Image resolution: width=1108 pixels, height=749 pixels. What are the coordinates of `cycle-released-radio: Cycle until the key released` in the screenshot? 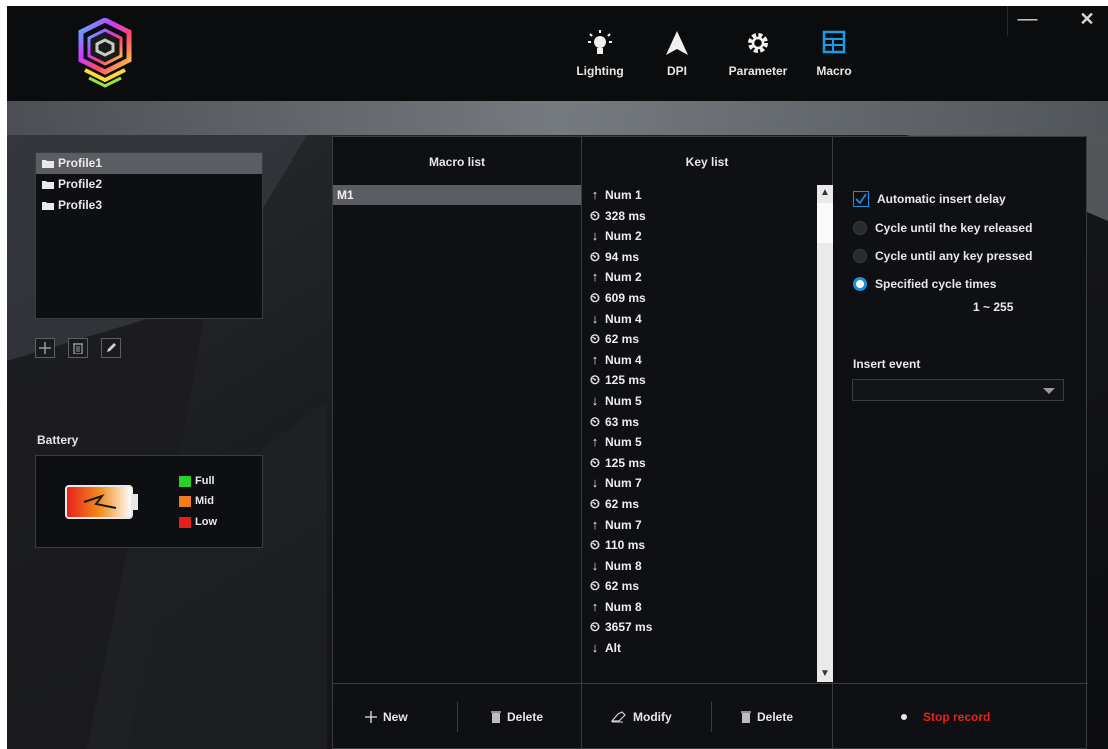 It's located at (942, 228).